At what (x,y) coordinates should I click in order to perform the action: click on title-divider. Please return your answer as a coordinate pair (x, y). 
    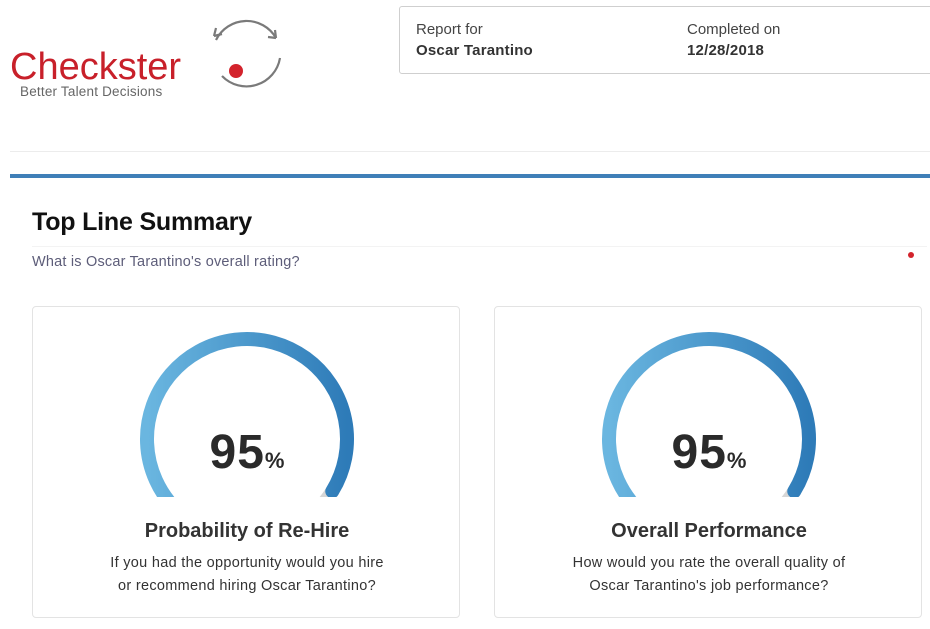
    Looking at the image, I should click on (479, 246).